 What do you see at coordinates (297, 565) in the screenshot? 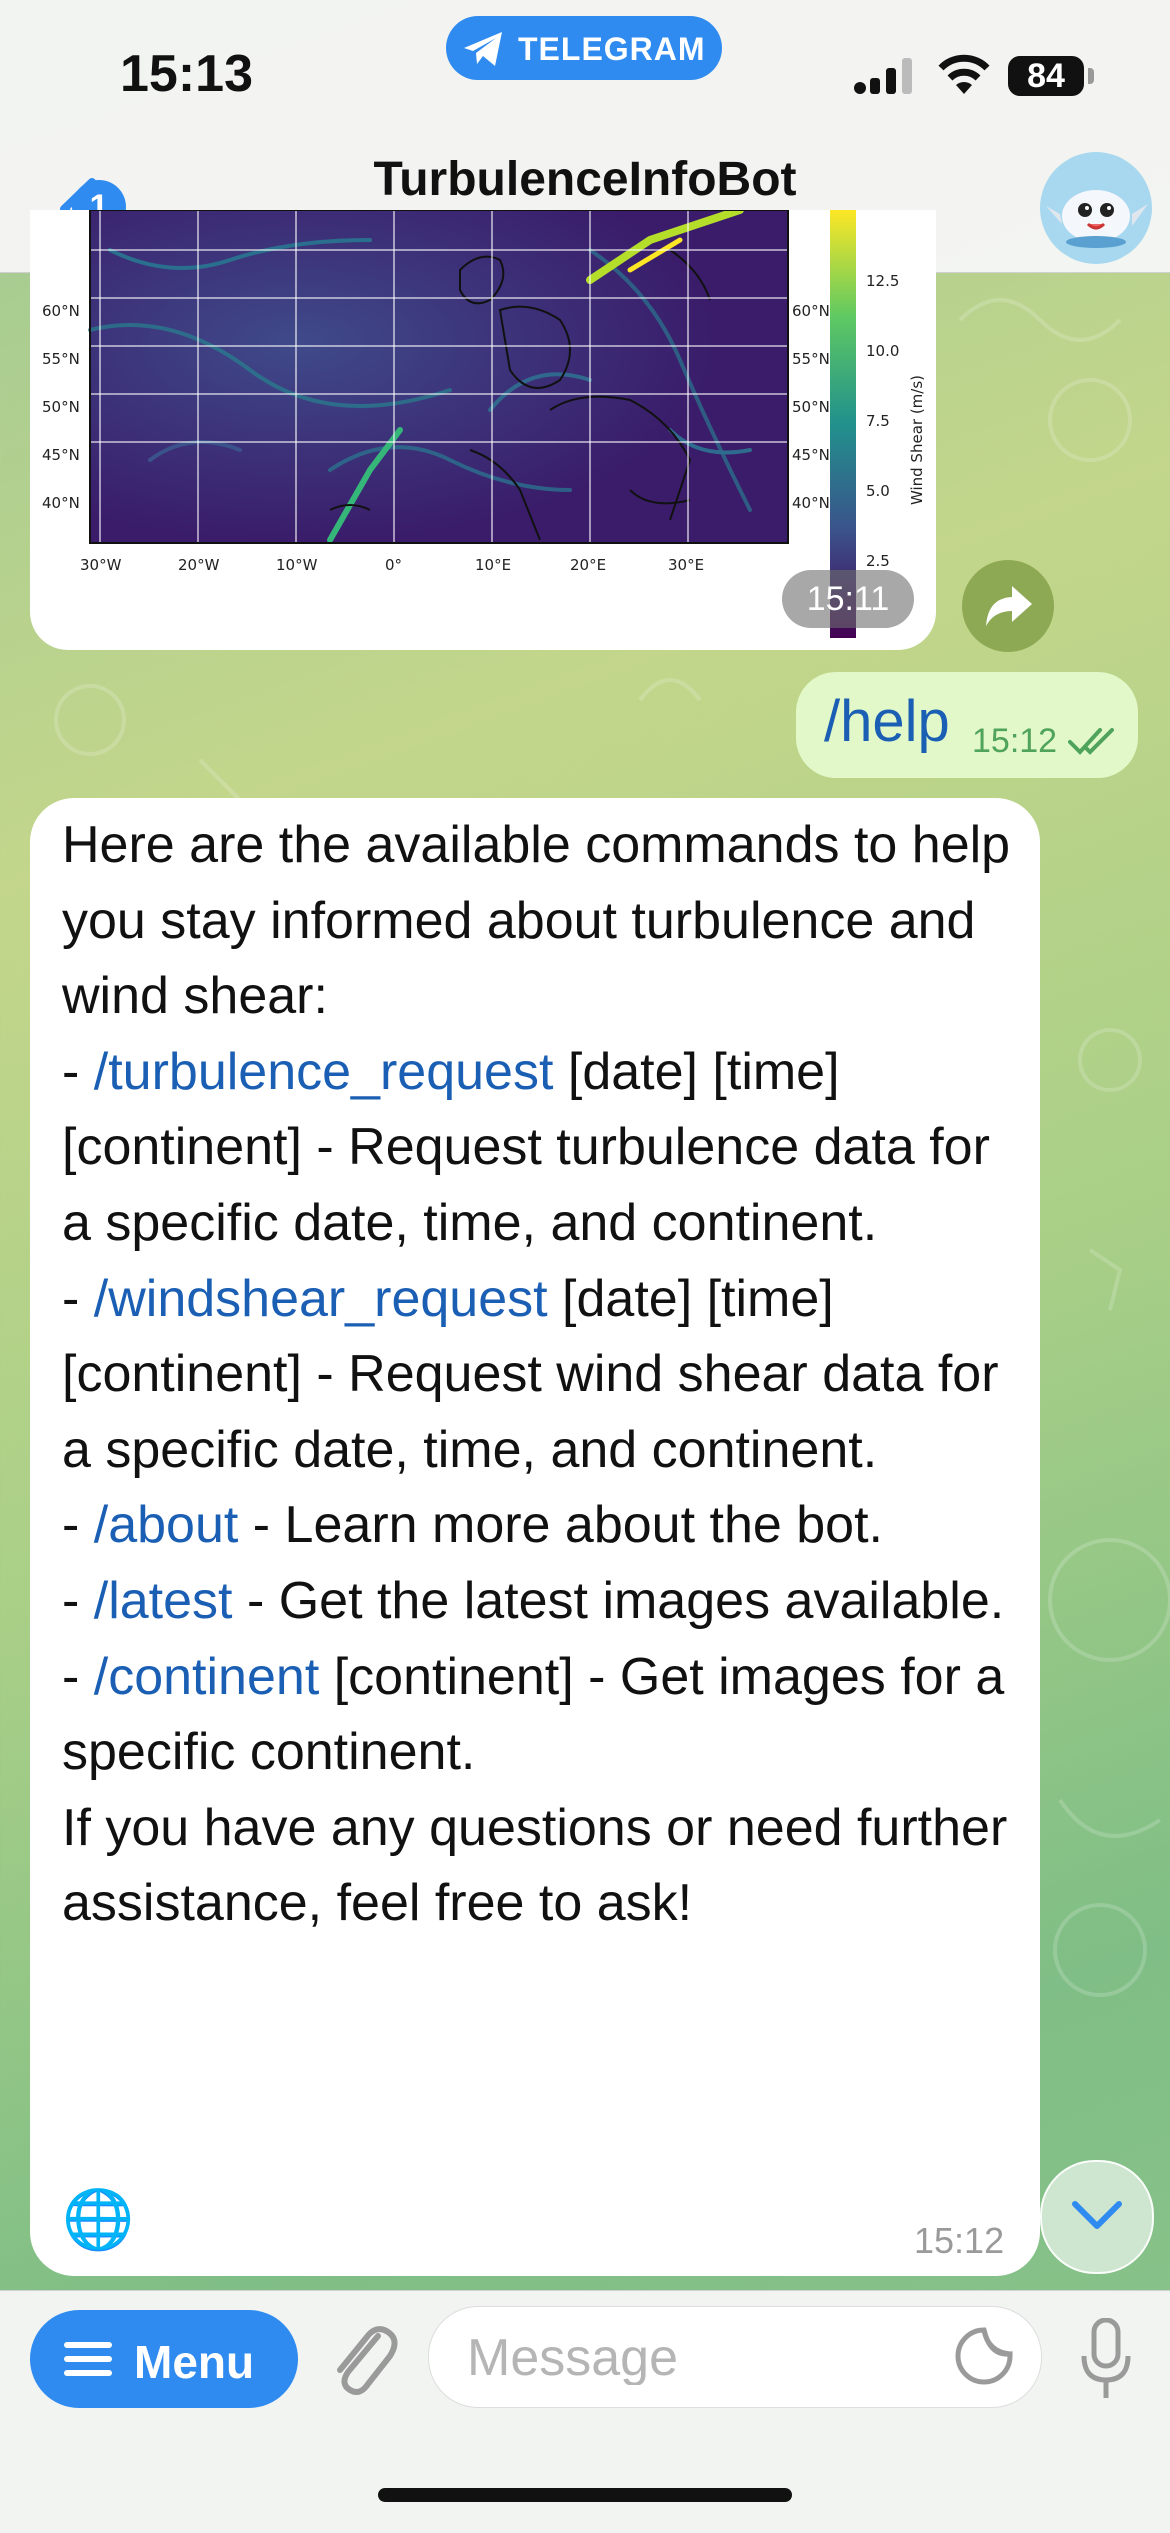
I see `lon-label: 10°W` at bounding box center [297, 565].